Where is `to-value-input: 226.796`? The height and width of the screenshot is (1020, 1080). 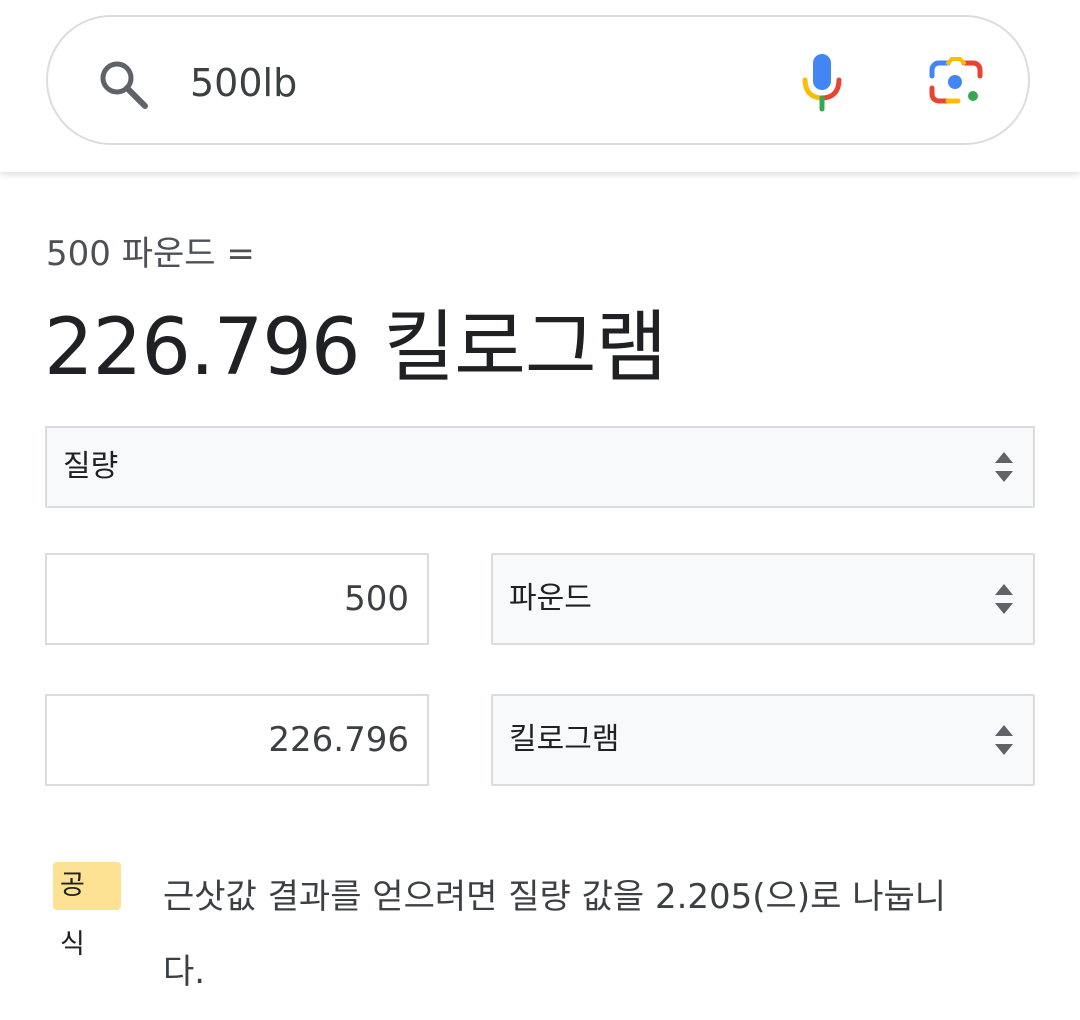 to-value-input: 226.796 is located at coordinates (237, 740).